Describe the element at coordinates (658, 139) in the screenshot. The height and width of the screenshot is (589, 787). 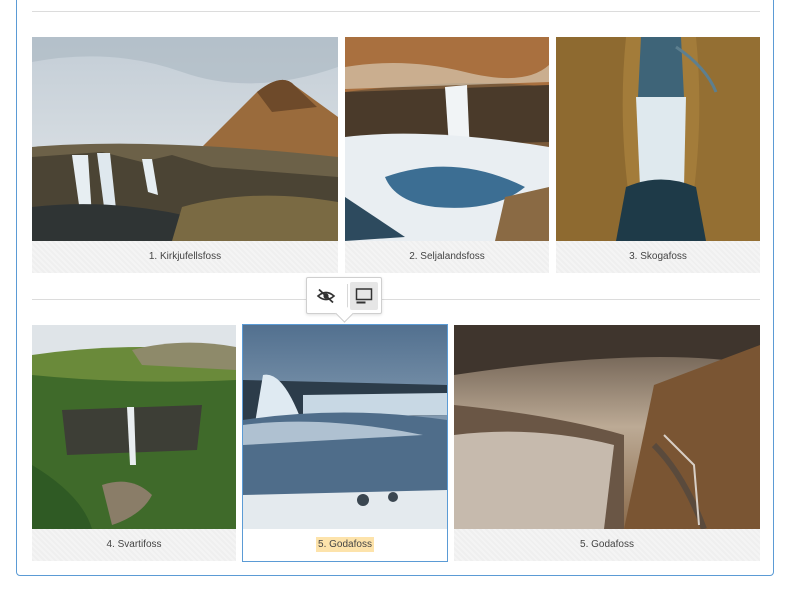
I see `photo-skogafoss` at that location.